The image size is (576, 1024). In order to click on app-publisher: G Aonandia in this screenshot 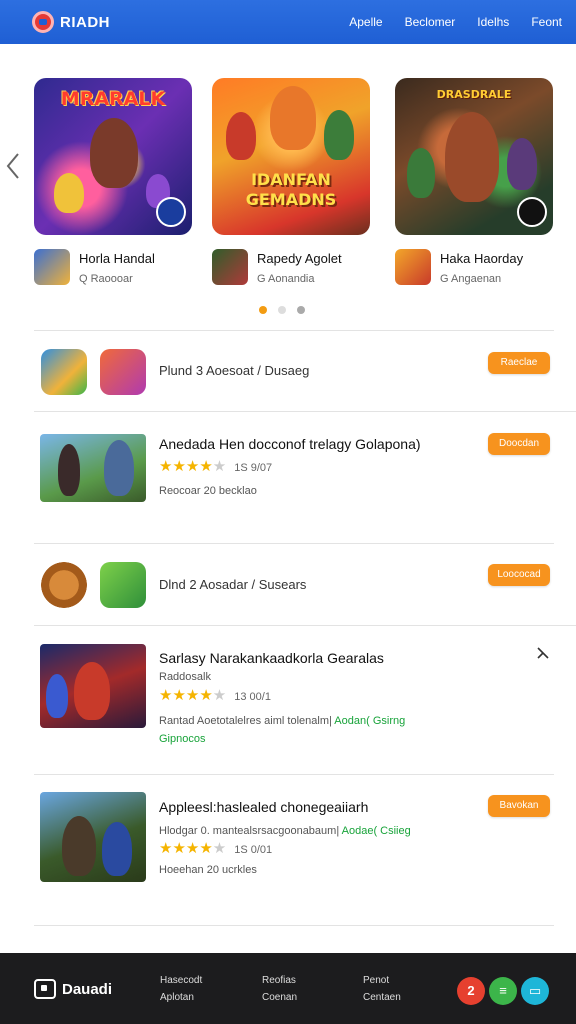, I will do `click(286, 279)`.